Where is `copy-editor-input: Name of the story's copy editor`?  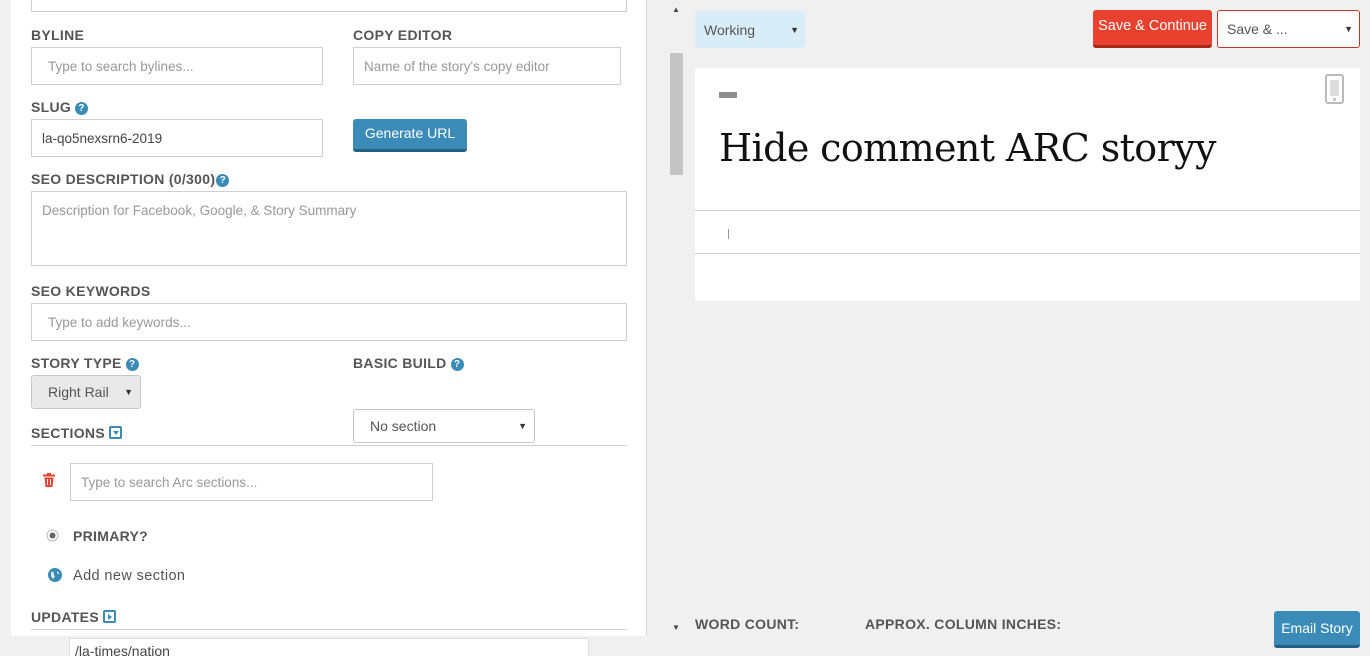 copy-editor-input: Name of the story's copy editor is located at coordinates (487, 66).